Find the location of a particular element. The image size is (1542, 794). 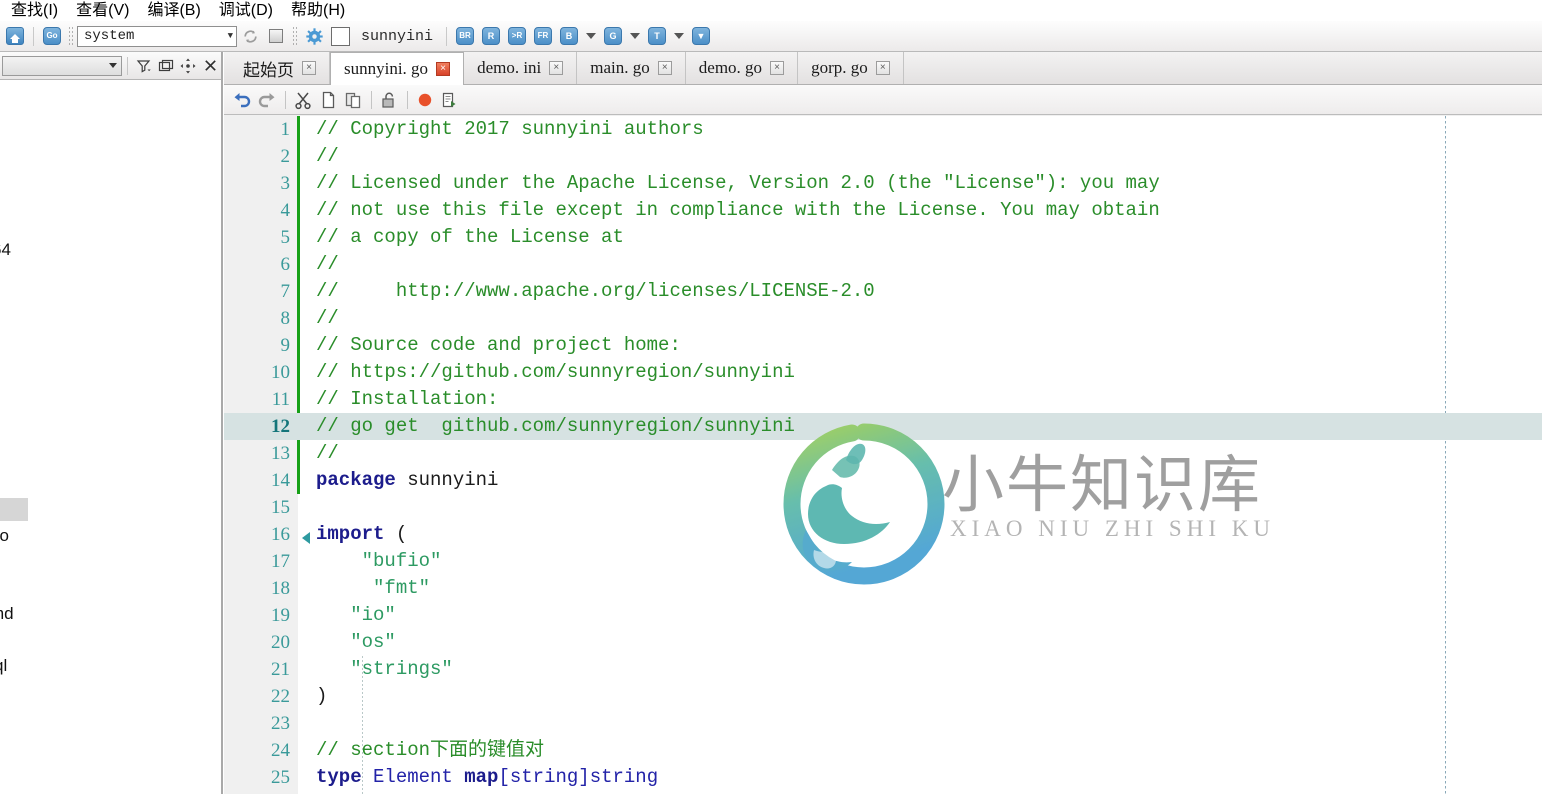

code-line: 22) is located at coordinates (883, 696).